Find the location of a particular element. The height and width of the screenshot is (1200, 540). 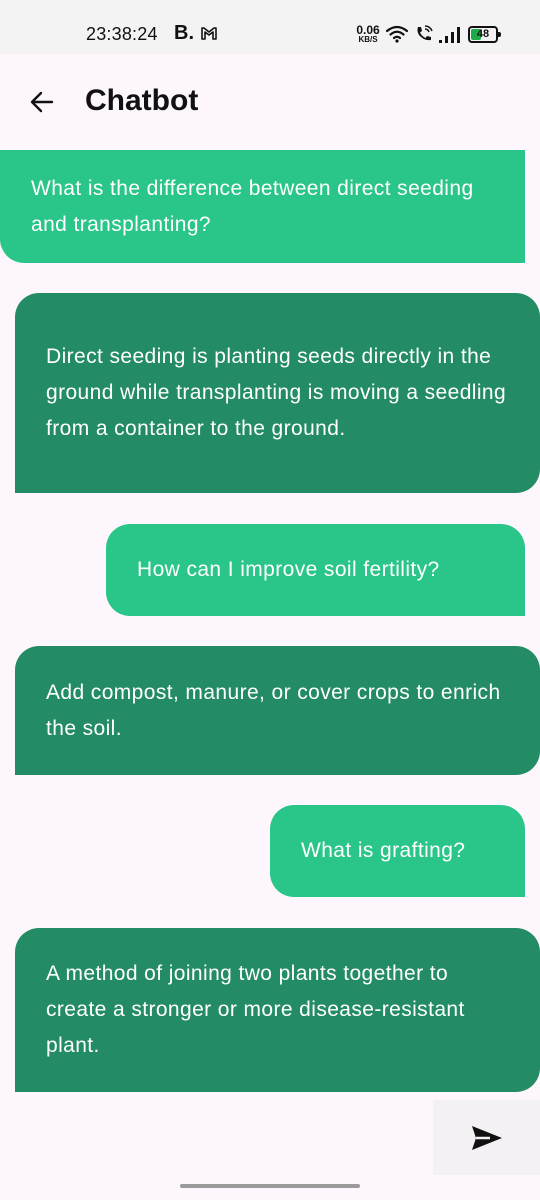

back-button is located at coordinates (42, 102).